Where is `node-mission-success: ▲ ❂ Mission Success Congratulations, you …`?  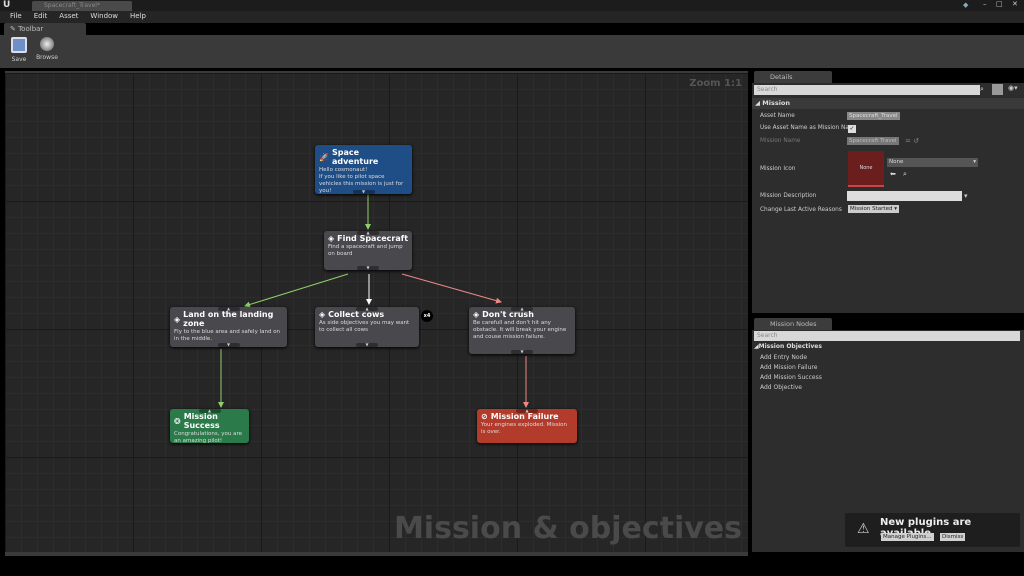
node-mission-success: ▲ ❂ Mission Success Congratulations, you … is located at coordinates (209, 426).